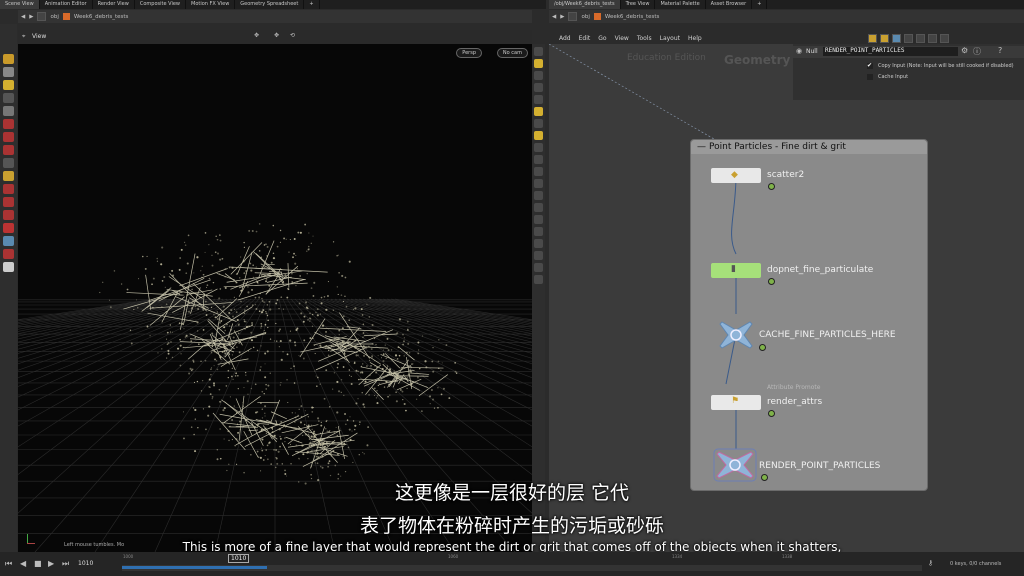 The width and height of the screenshot is (1024, 576). Describe the element at coordinates (270, 4) in the screenshot. I see `tab-geometry-spreadsheet: Geometry Spreadsheet` at that location.